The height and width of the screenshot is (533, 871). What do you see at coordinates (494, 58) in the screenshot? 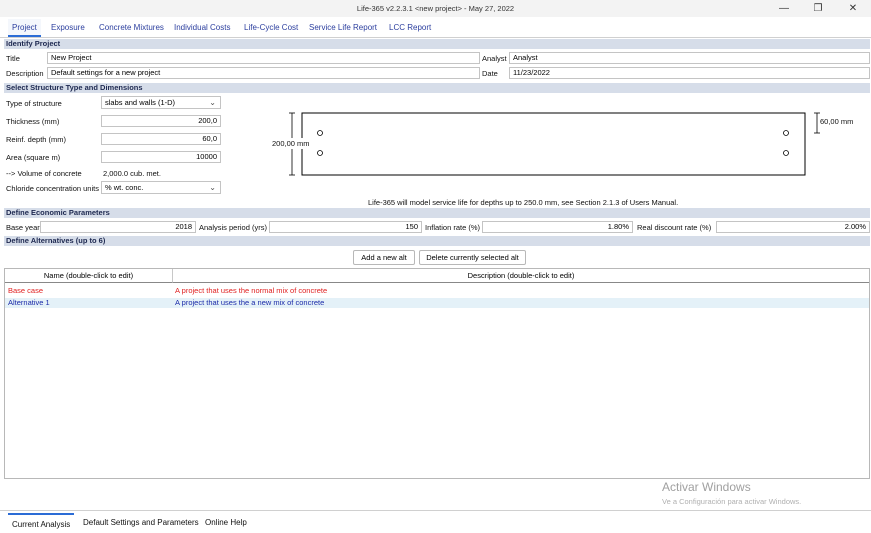
I see `analyst-label: Analyst` at bounding box center [494, 58].